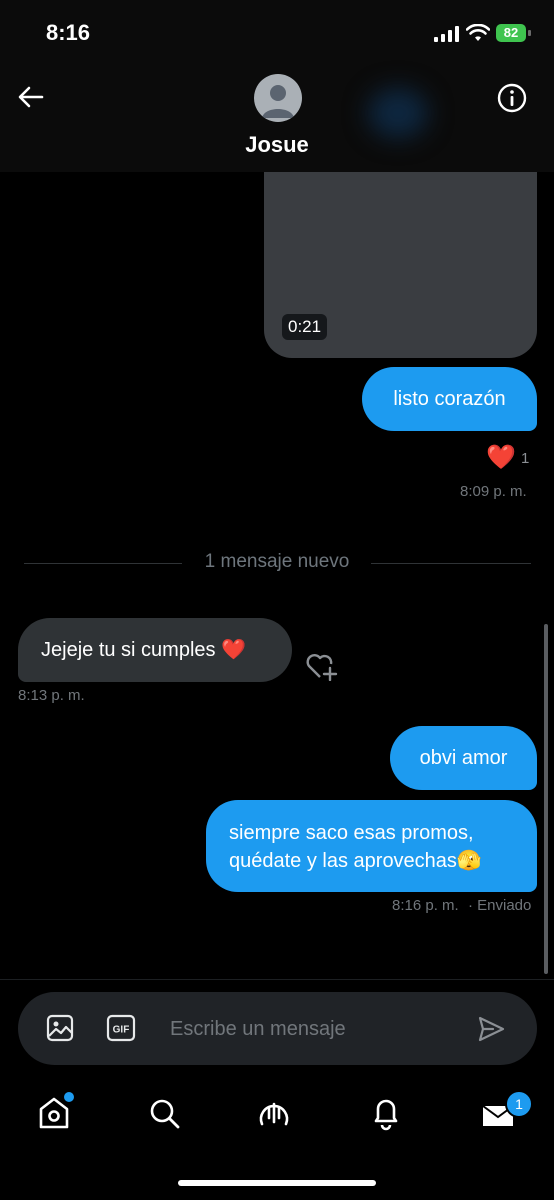 This screenshot has width=554, height=1200. What do you see at coordinates (351, 833) in the screenshot?
I see `message-line: siempre saco esas promos,` at bounding box center [351, 833].